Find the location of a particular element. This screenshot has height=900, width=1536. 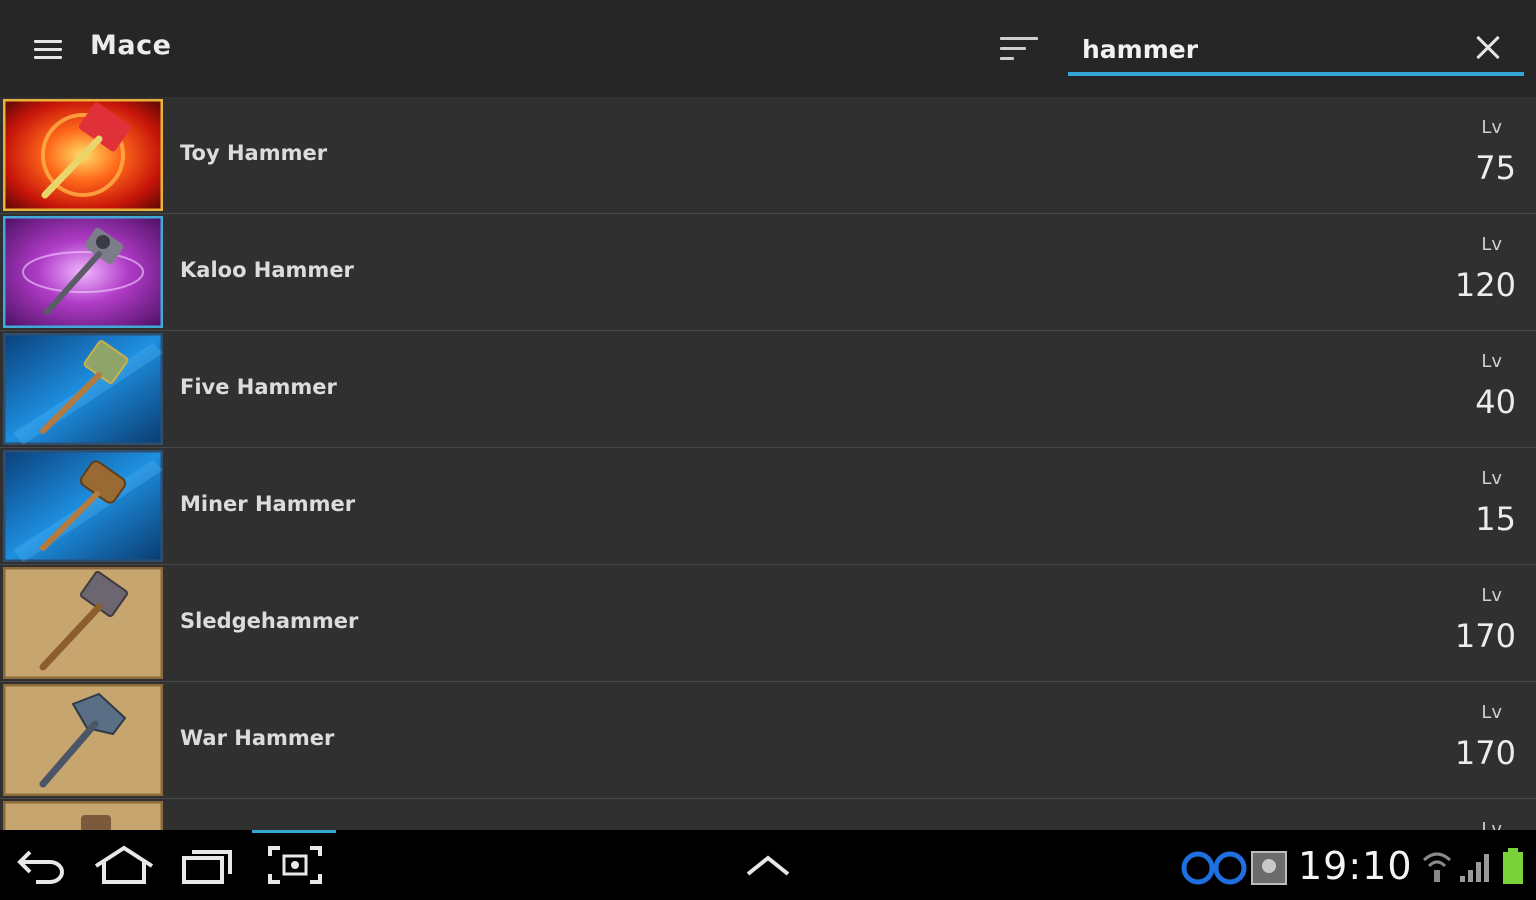

wifi-icon is located at coordinates (1437, 867).